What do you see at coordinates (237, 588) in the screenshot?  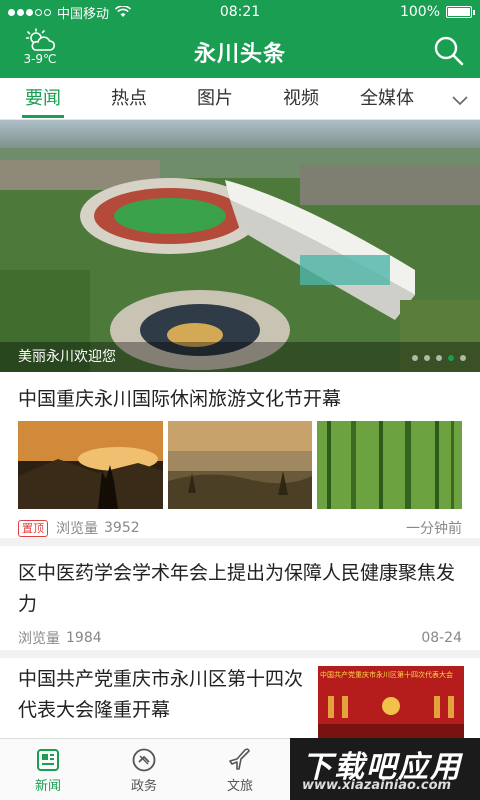 I see `news-title: 区中医药学会学术年会上提出为保障人民健康聚焦发力` at bounding box center [237, 588].